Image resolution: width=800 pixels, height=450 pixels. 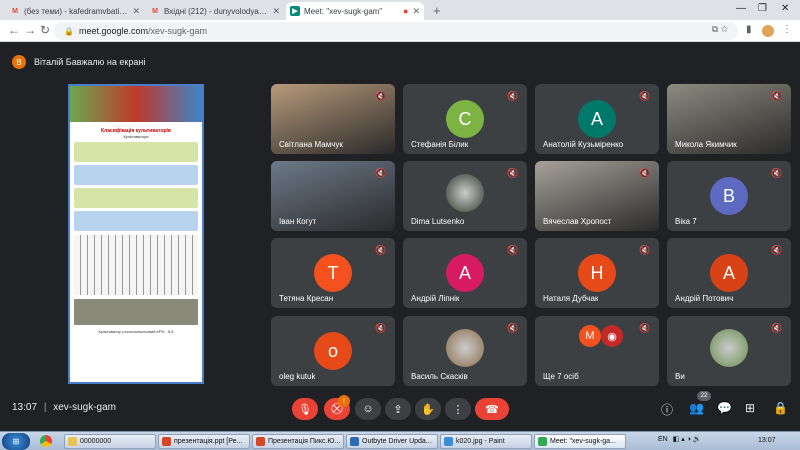 What do you see at coordinates (687, 439) in the screenshot?
I see `tray-icons: ◧ ▴ ◑ 🔊` at bounding box center [687, 439].